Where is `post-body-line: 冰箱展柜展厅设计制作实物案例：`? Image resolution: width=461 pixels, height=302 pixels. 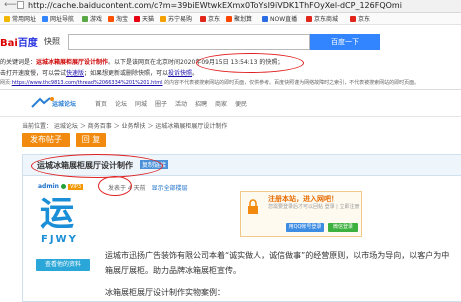
post-body-line: 冰箱展柜展厅设计制作实物案例： is located at coordinates (165, 292).